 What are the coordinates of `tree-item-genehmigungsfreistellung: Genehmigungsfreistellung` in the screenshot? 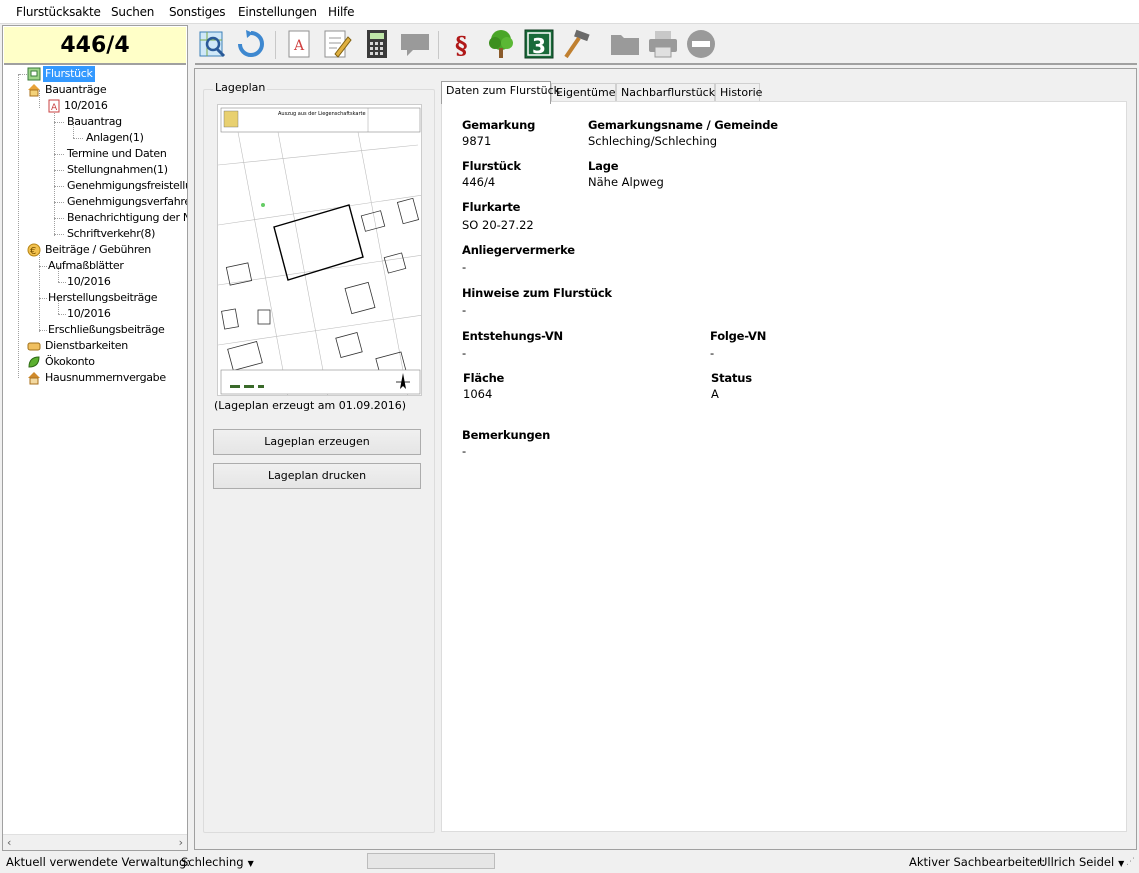 It's located at (127, 186).